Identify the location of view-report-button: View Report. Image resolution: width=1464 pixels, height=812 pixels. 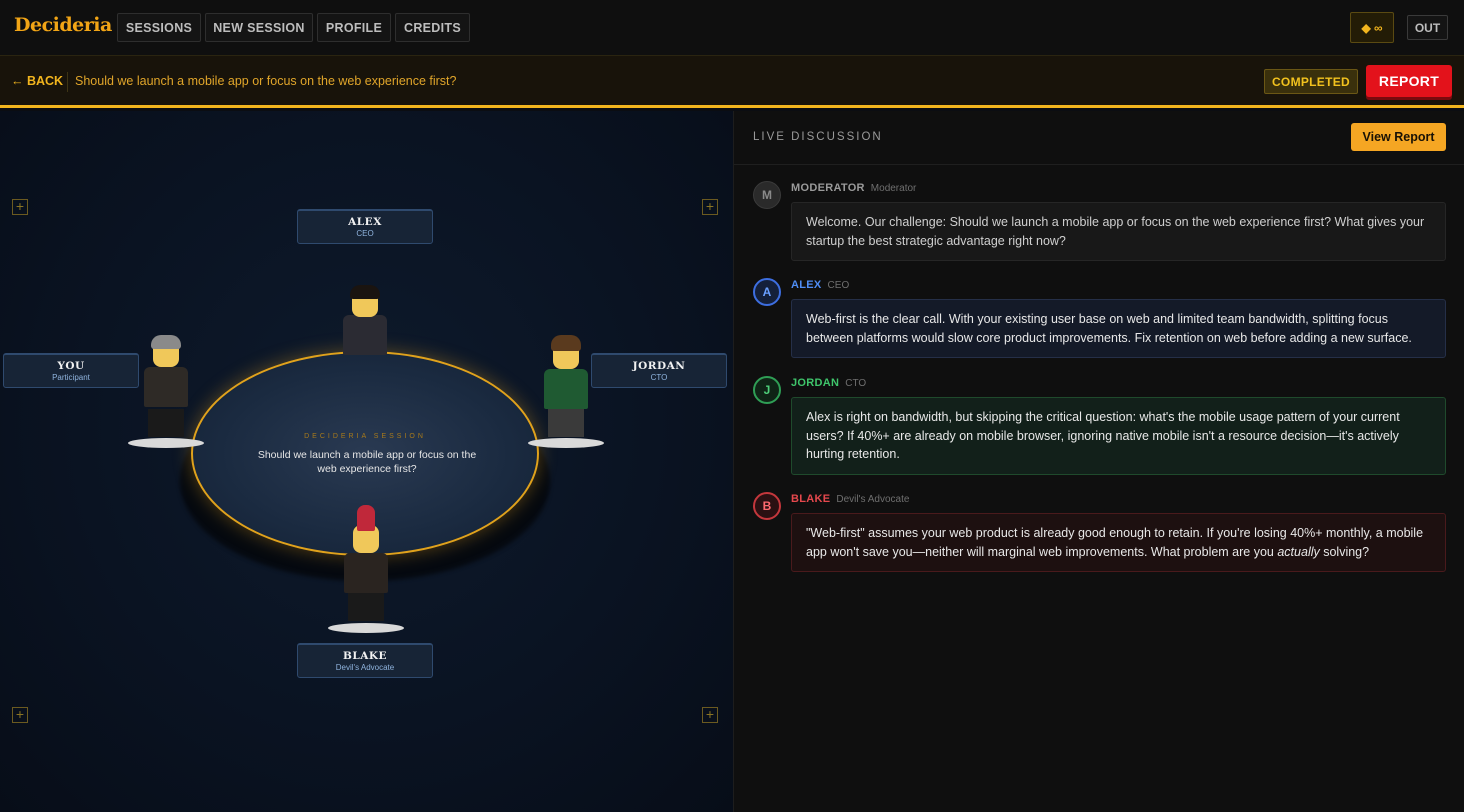
(1398, 137).